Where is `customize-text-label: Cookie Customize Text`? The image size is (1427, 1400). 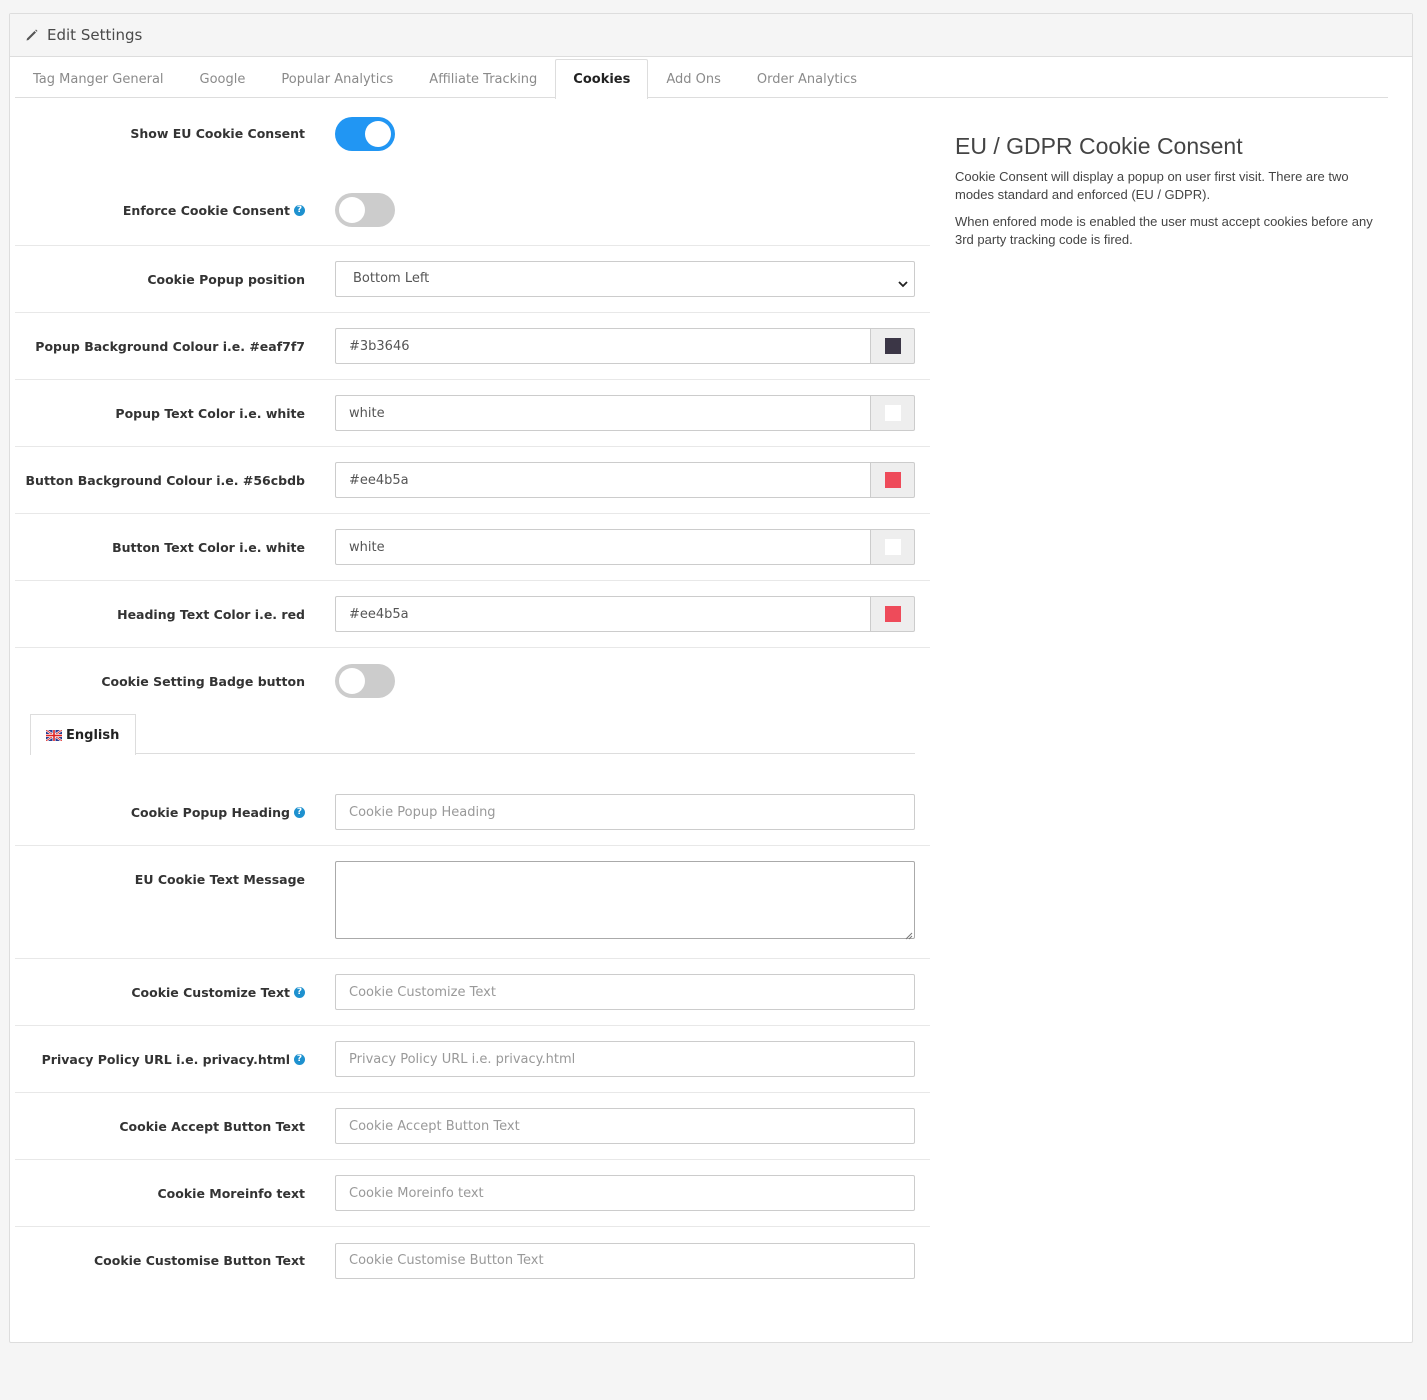 customize-text-label: Cookie Customize Text is located at coordinates (210, 992).